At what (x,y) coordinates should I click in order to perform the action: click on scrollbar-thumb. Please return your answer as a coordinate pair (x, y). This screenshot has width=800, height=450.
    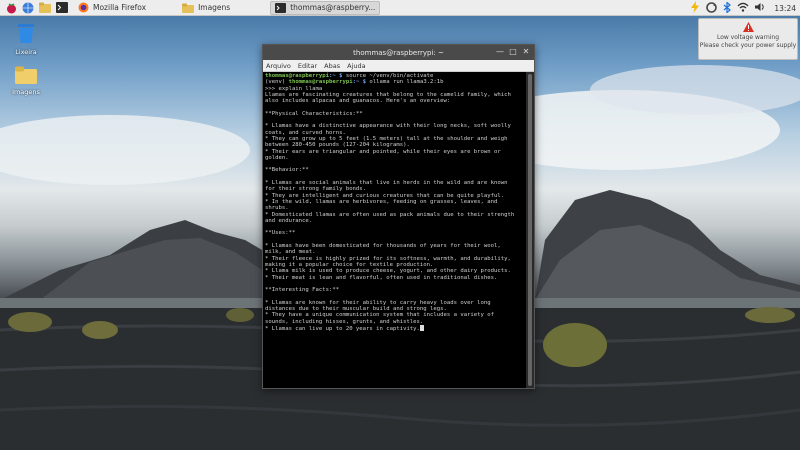
    Looking at the image, I should click on (530, 230).